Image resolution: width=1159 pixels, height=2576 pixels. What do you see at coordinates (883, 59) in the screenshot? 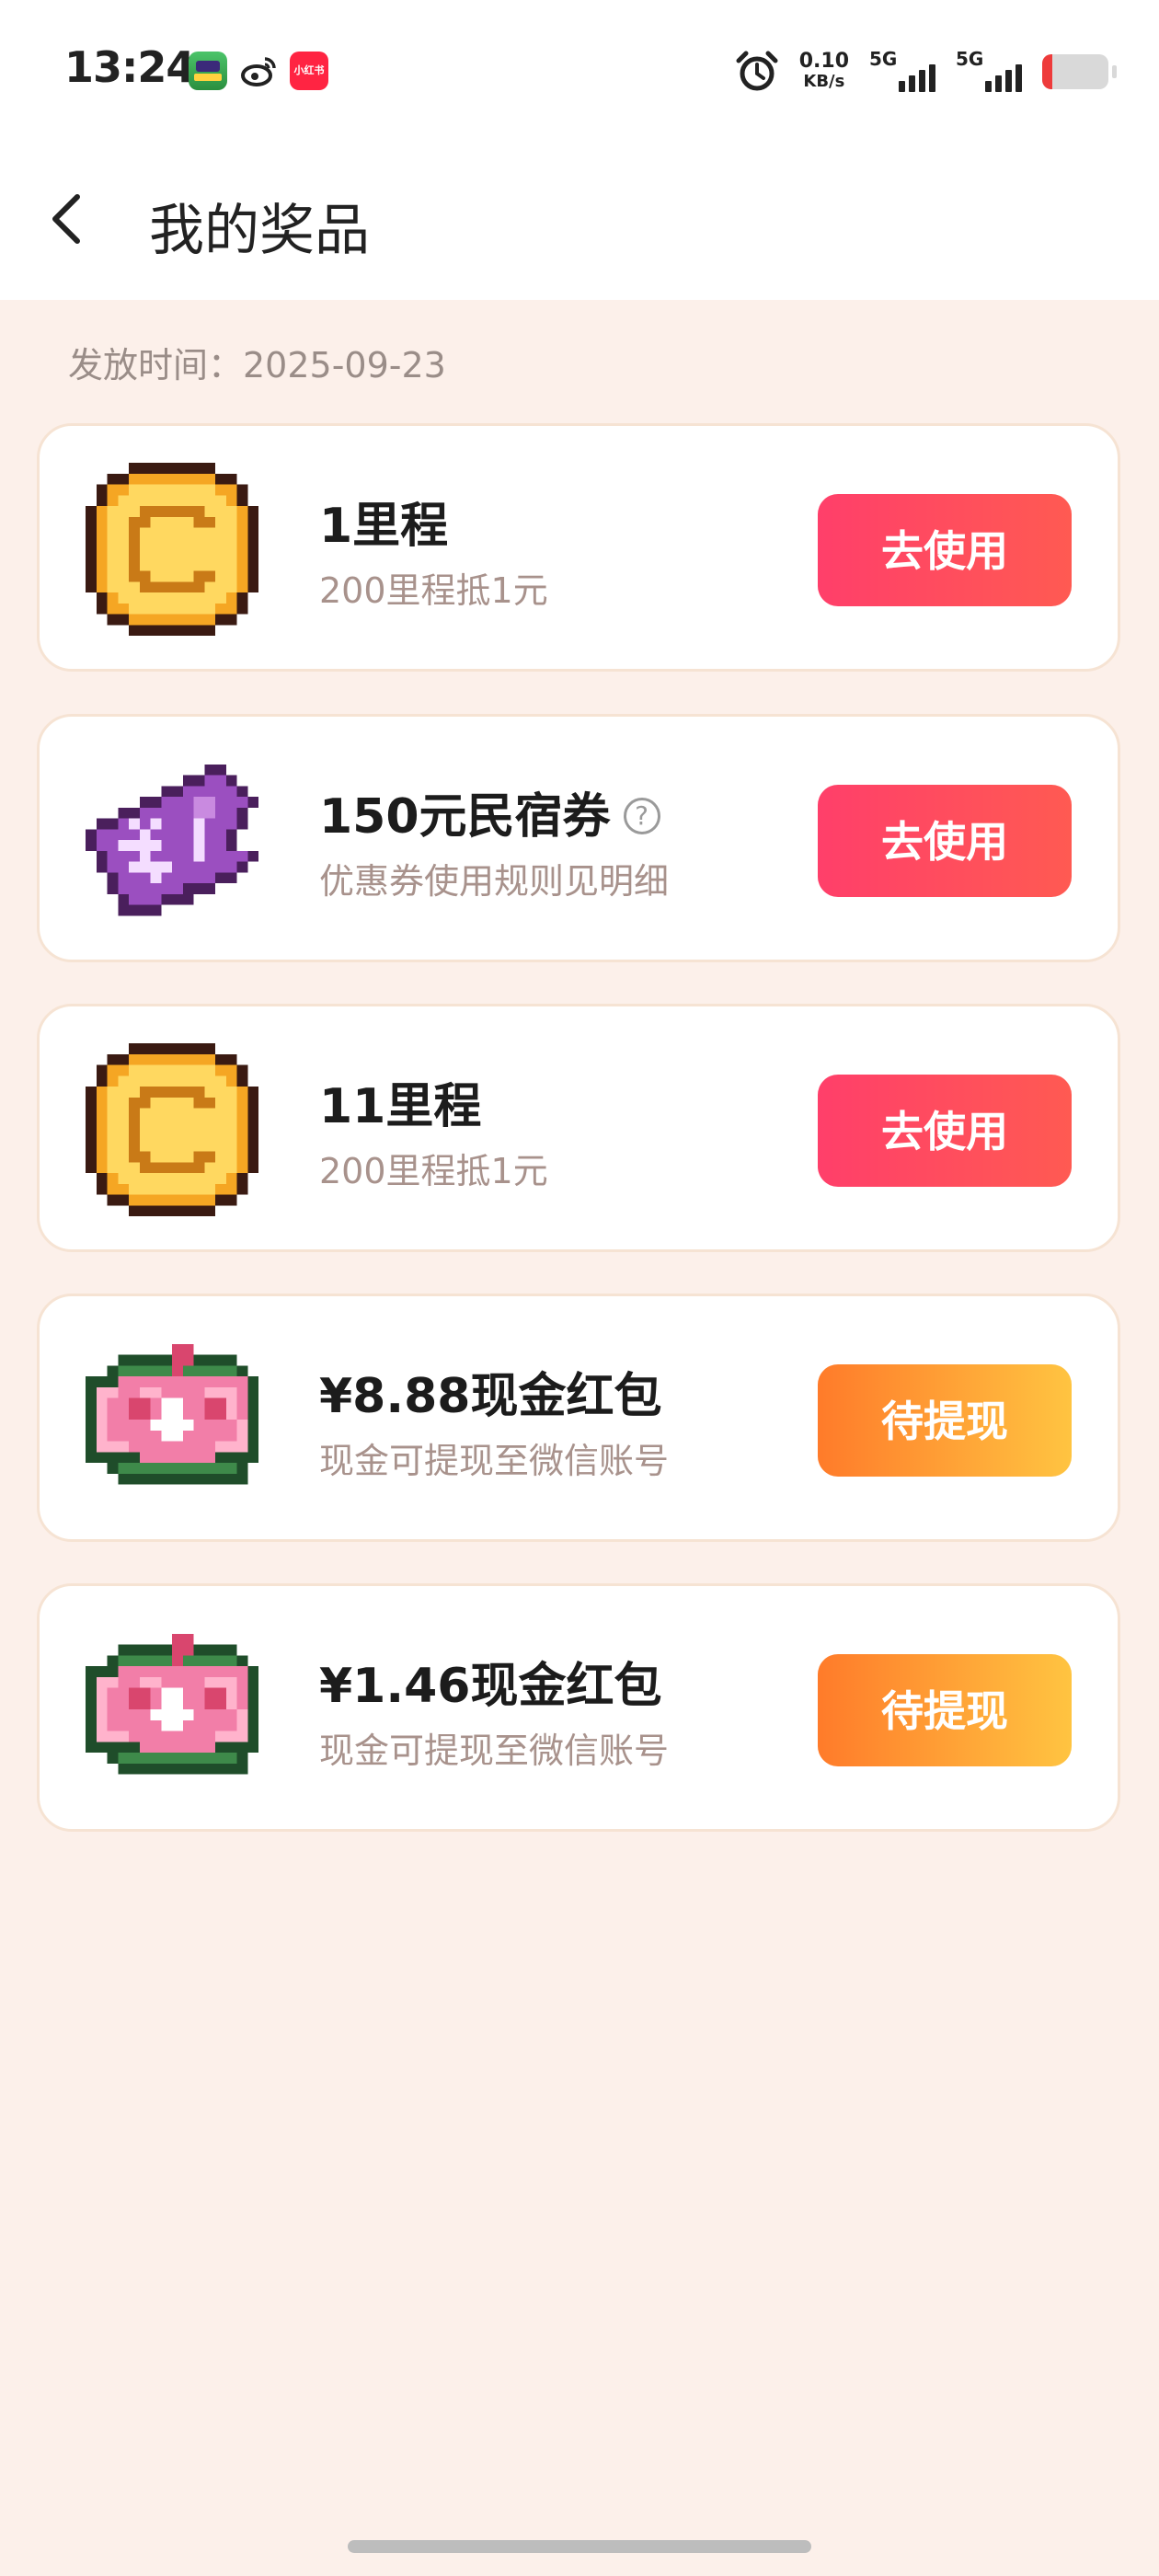
I see `sim1-label: 5G` at bounding box center [883, 59].